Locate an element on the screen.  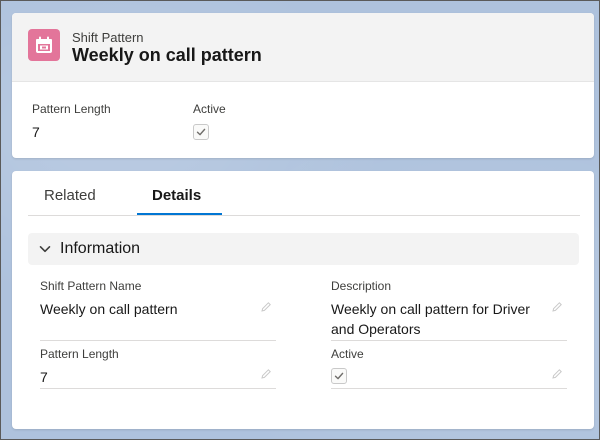
active-tab-indicator is located at coordinates (179, 214).